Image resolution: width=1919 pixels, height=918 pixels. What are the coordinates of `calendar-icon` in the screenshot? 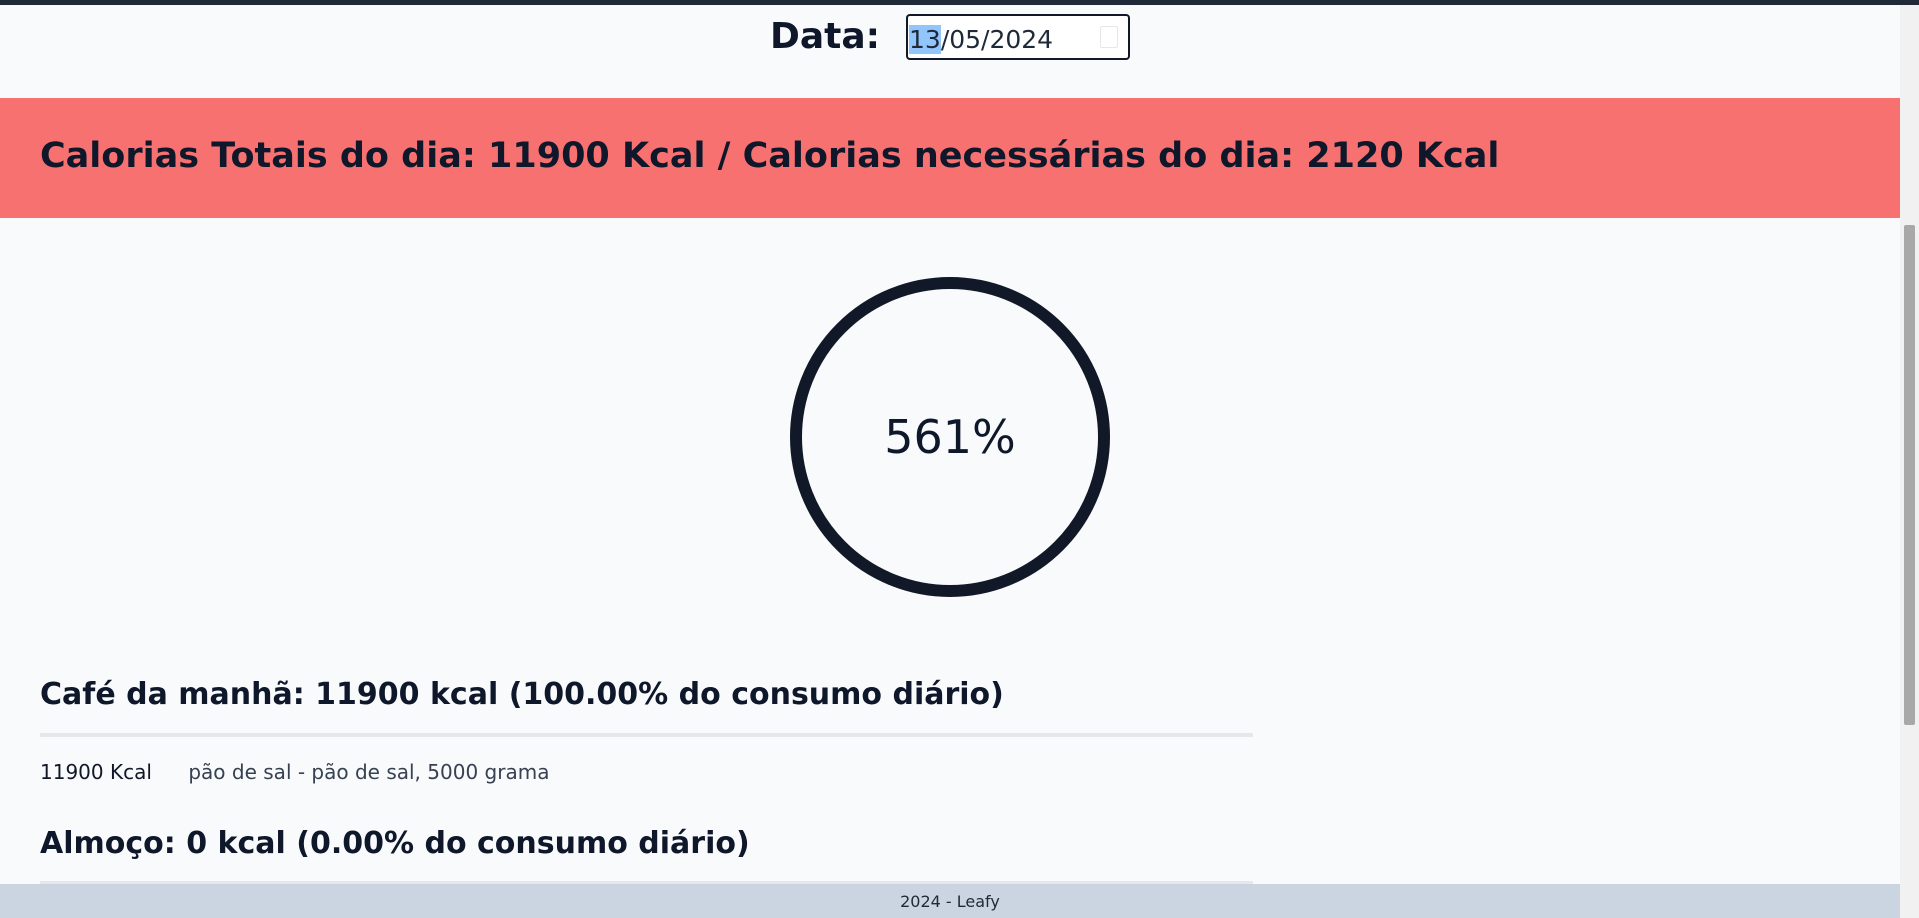 It's located at (1109, 37).